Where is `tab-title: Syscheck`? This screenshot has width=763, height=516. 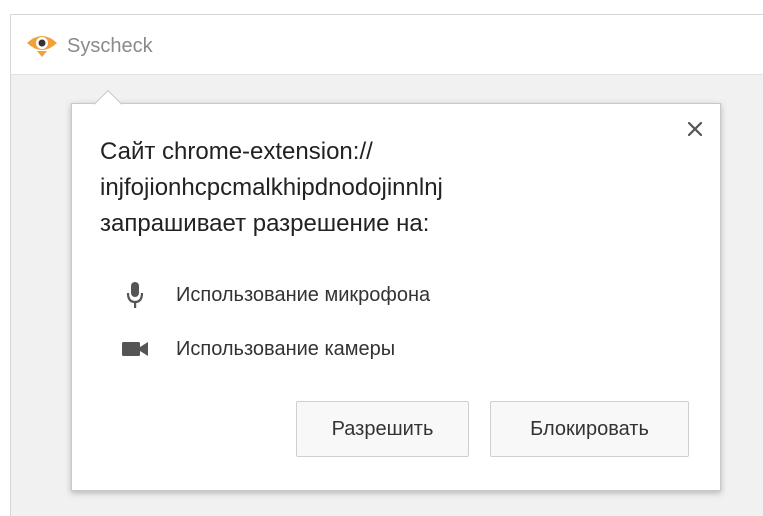
tab-title: Syscheck is located at coordinates (110, 46).